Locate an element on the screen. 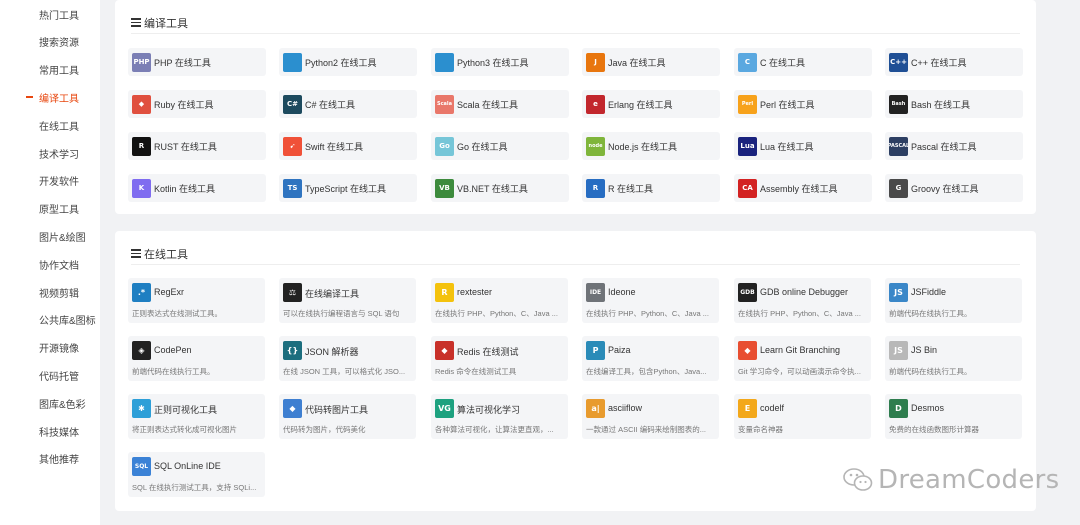 This screenshot has height=525, width=1080. compile-tool-tile: Bash Bash 在线工具 is located at coordinates (954, 104).